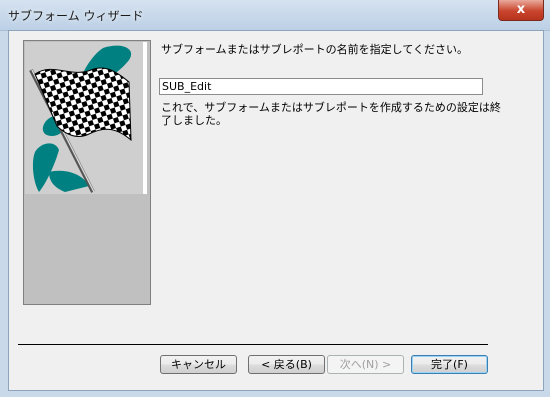  I want to click on close-button: x, so click(521, 10).